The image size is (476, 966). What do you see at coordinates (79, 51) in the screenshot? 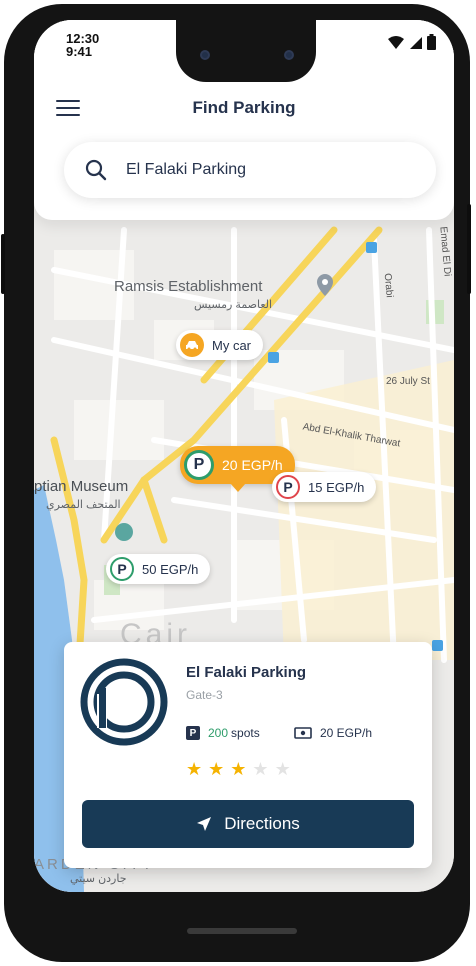
I see `status-time-secondary: 9:41` at bounding box center [79, 51].